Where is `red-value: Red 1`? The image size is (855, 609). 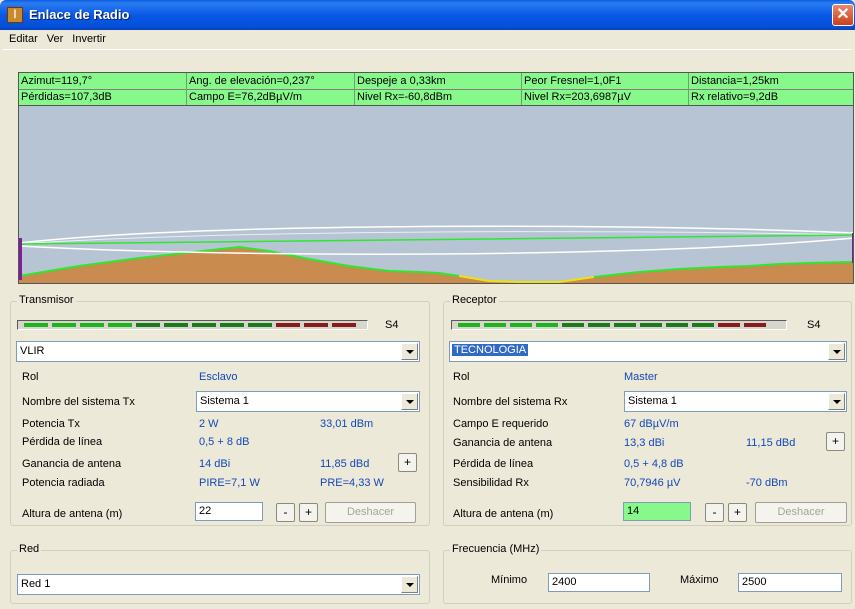 red-value: Red 1 is located at coordinates (36, 584).